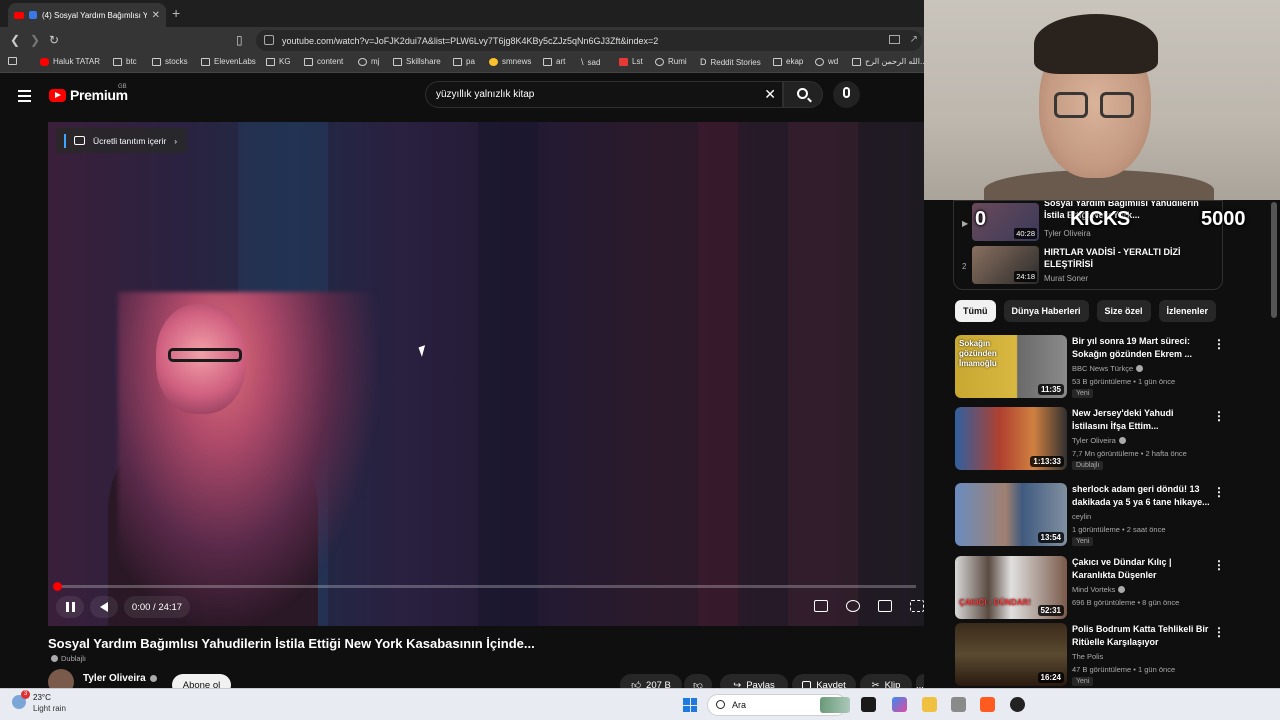 The image size is (1280, 720). Describe the element at coordinates (176, 13) in the screenshot. I see `new-tab-button: +` at that location.